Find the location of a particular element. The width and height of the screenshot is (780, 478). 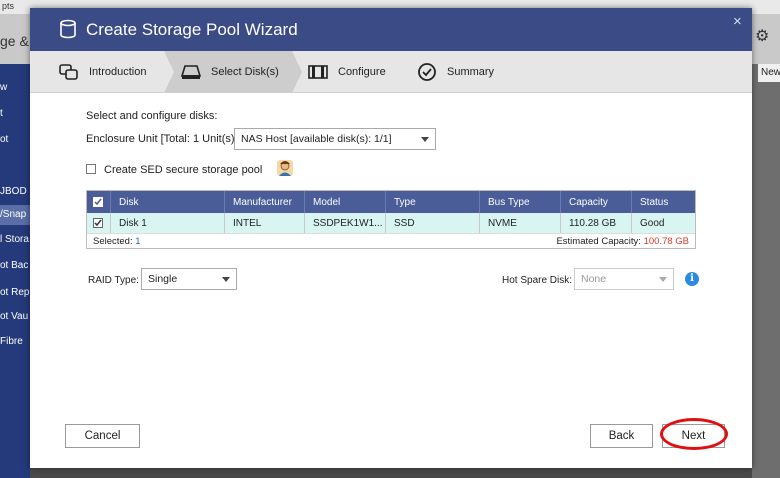

col-disk: Disk is located at coordinates (168, 202).